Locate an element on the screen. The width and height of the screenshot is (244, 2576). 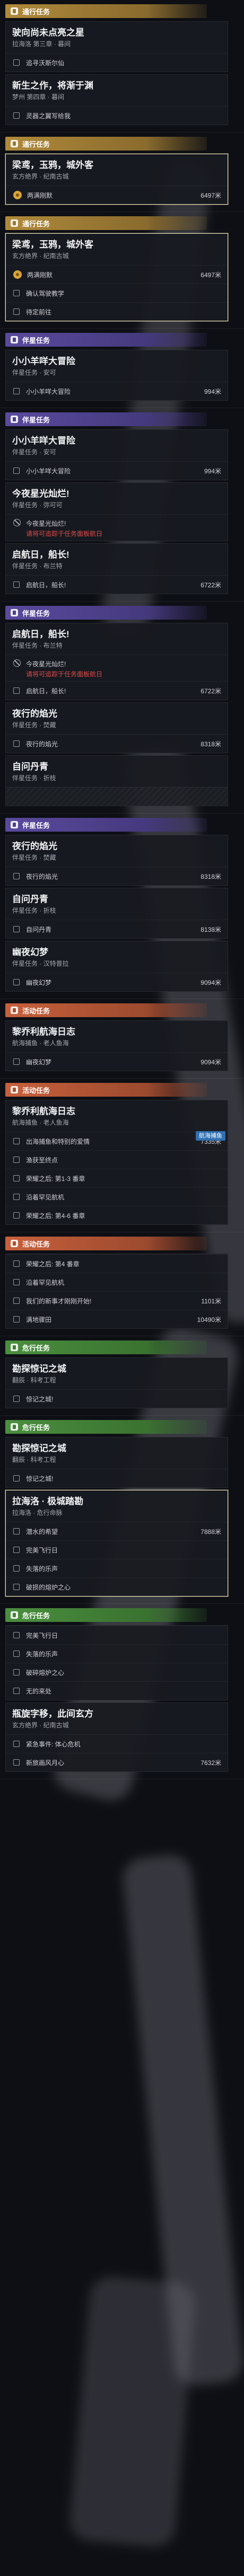
task-text: 无的来处 is located at coordinates (39, 1691).